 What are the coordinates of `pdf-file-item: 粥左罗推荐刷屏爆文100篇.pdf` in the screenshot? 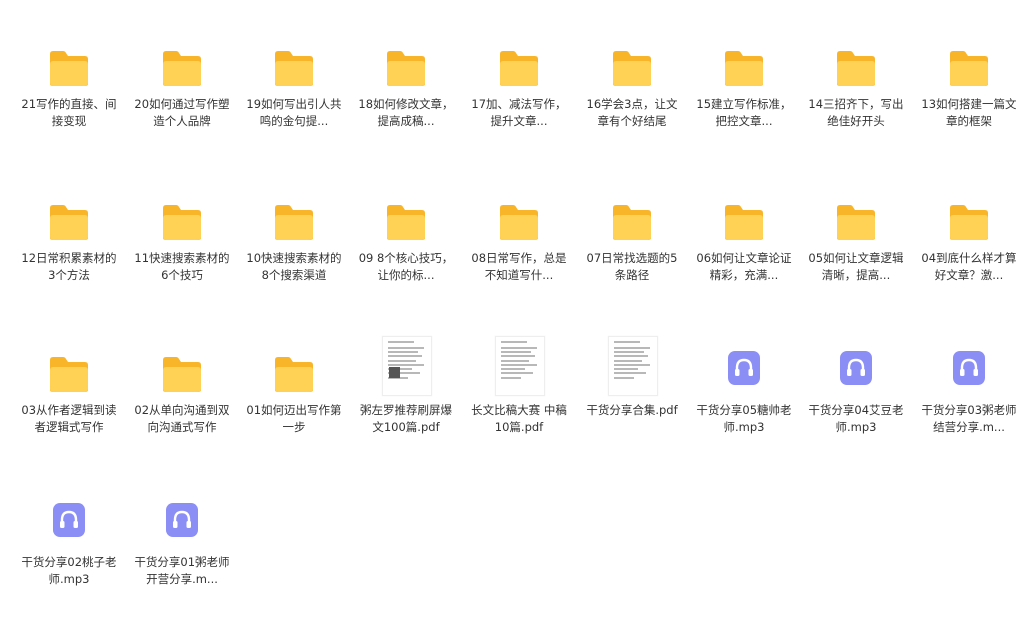 It's located at (406, 386).